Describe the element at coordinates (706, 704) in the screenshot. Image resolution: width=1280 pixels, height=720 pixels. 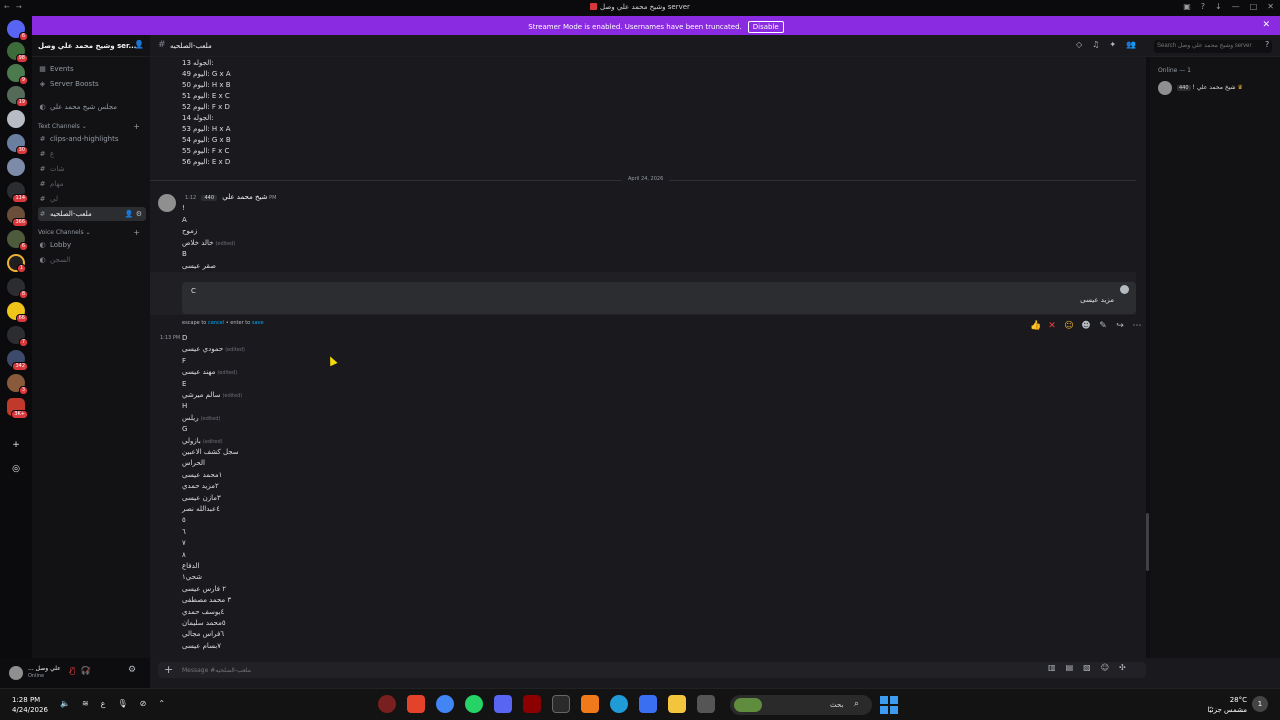
I see `taskview-icon` at that location.